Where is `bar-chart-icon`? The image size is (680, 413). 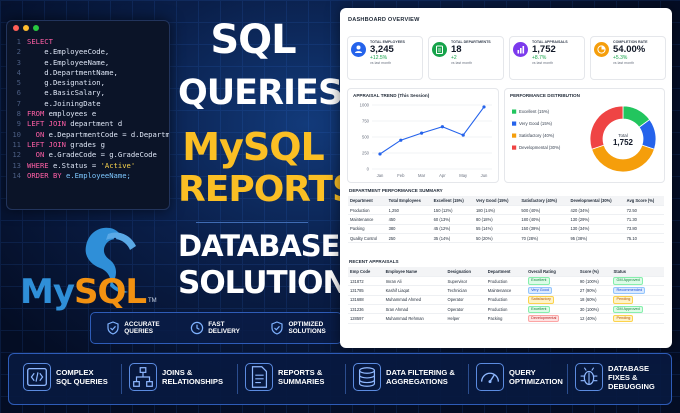
bar-chart-icon is located at coordinates (520, 49).